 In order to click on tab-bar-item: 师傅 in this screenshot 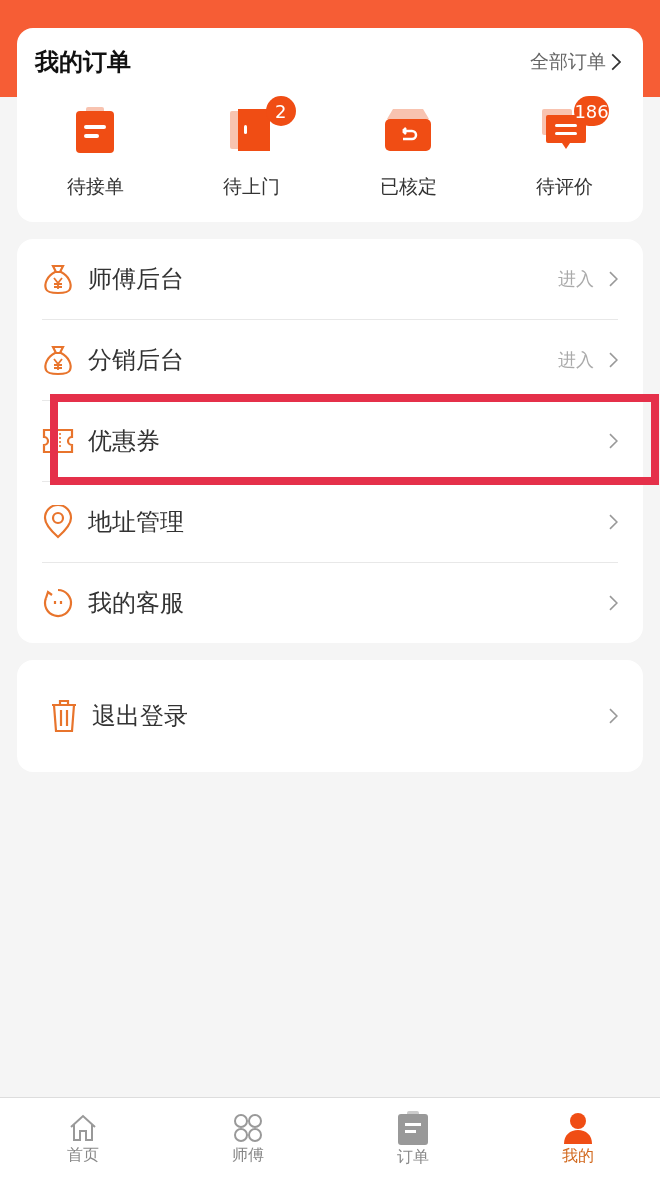, I will do `click(247, 1139)`.